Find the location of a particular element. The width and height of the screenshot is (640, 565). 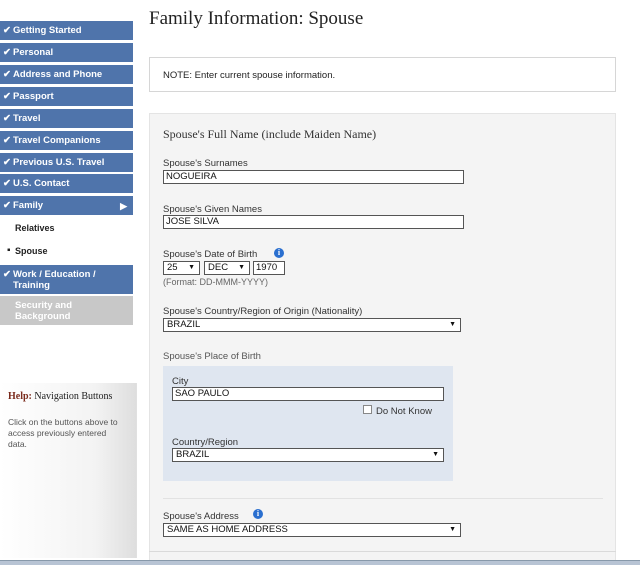

help-title: Help: Navigation Buttons is located at coordinates (60, 396).